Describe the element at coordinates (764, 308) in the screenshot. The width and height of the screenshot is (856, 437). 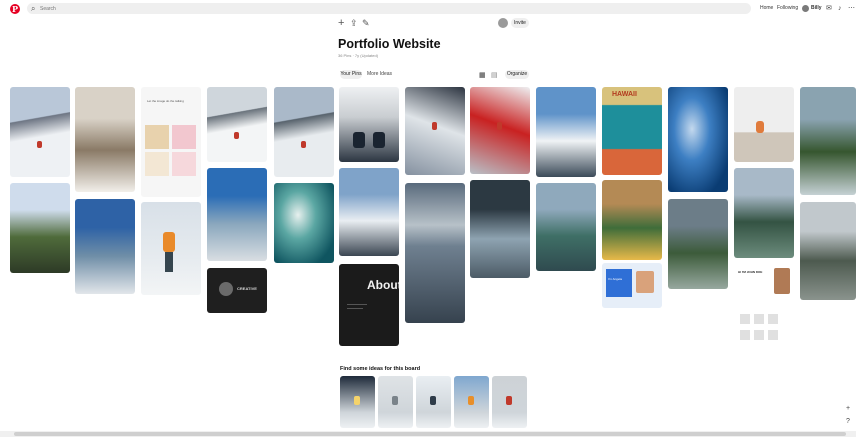
I see `board-pin: HI I'M JOHN DOE` at that location.